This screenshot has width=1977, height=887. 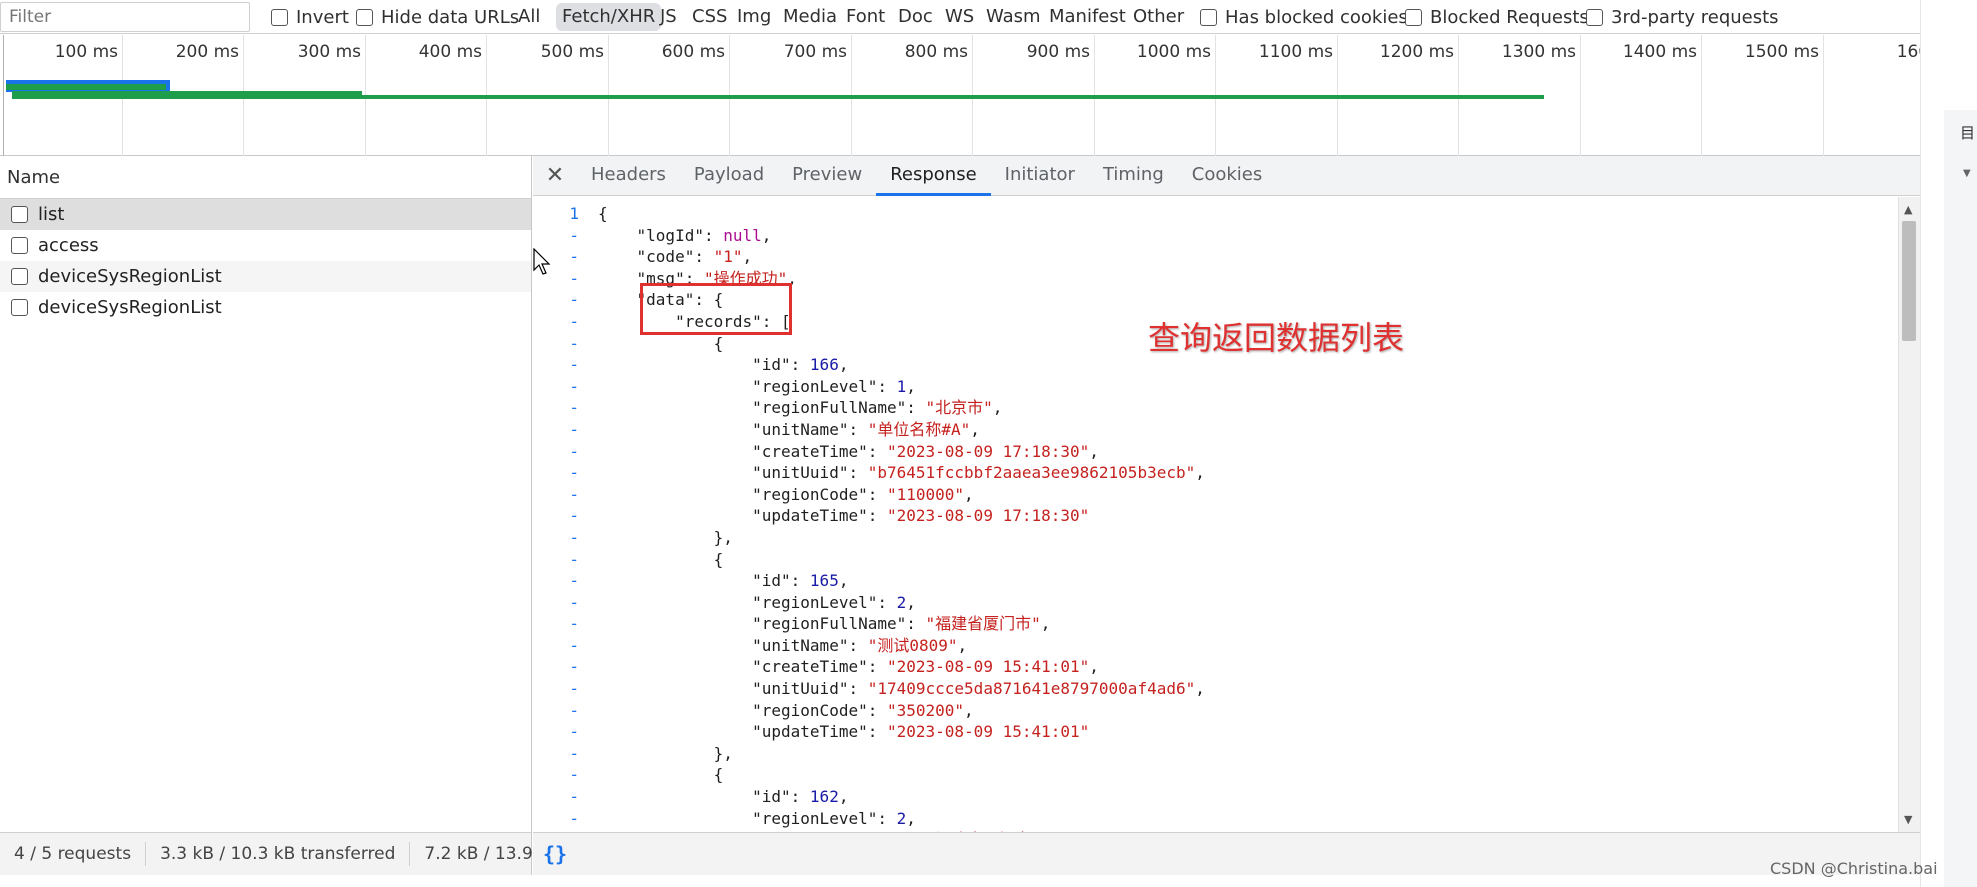 What do you see at coordinates (1133, 176) in the screenshot?
I see `tab-timing: Timing` at bounding box center [1133, 176].